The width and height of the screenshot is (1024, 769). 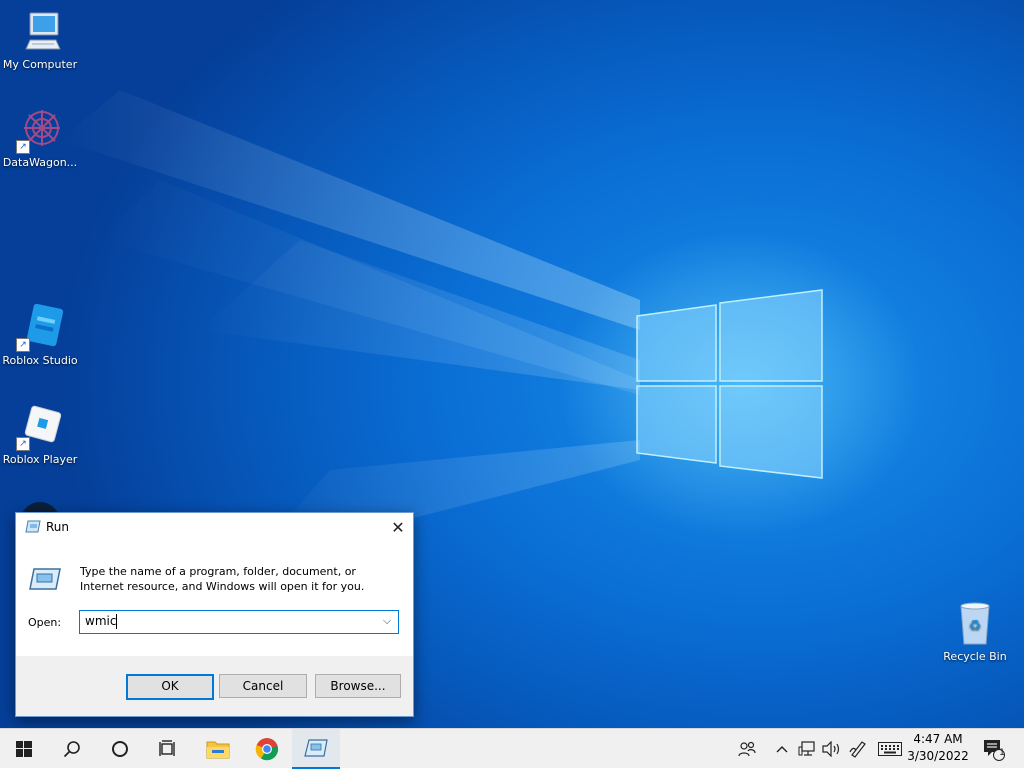 What do you see at coordinates (100, 621) in the screenshot?
I see `open-input-value: wmic` at bounding box center [100, 621].